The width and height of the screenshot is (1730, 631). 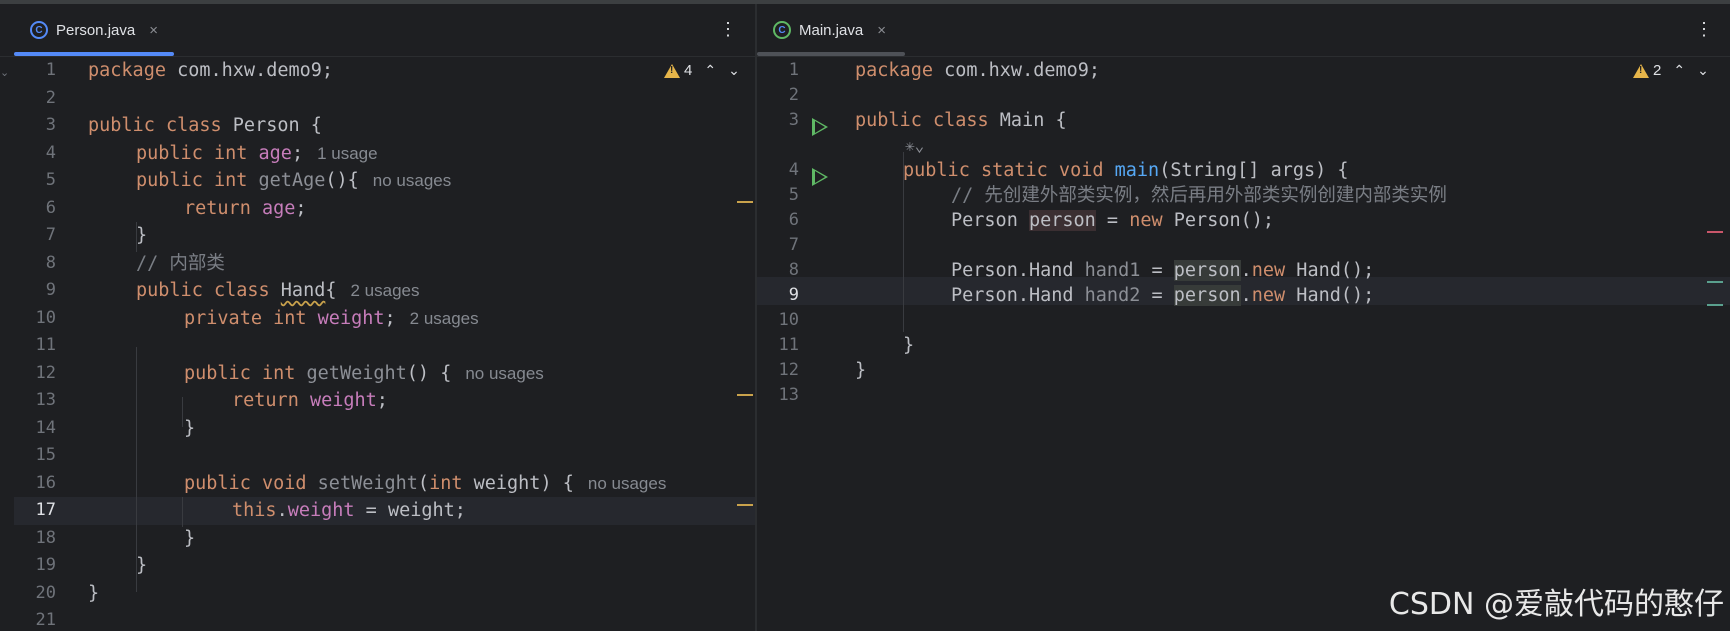 What do you see at coordinates (1243, 146) in the screenshot?
I see `code-line: ✳⌄` at bounding box center [1243, 146].